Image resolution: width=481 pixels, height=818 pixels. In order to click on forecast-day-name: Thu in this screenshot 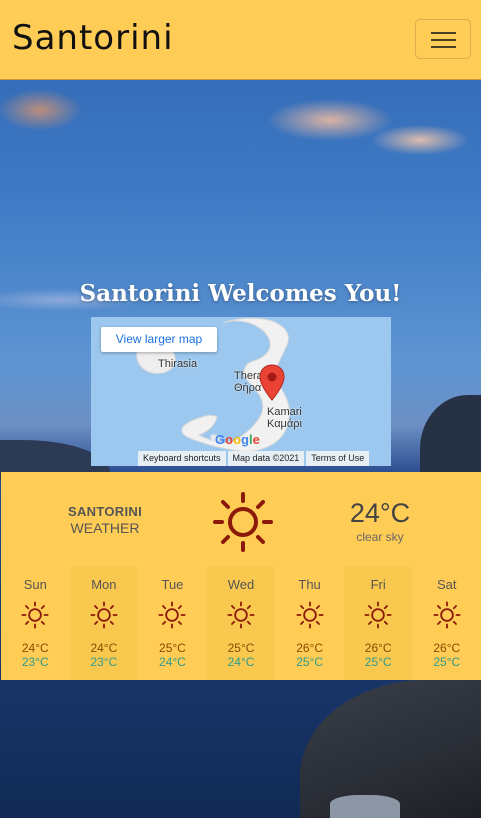, I will do `click(309, 584)`.